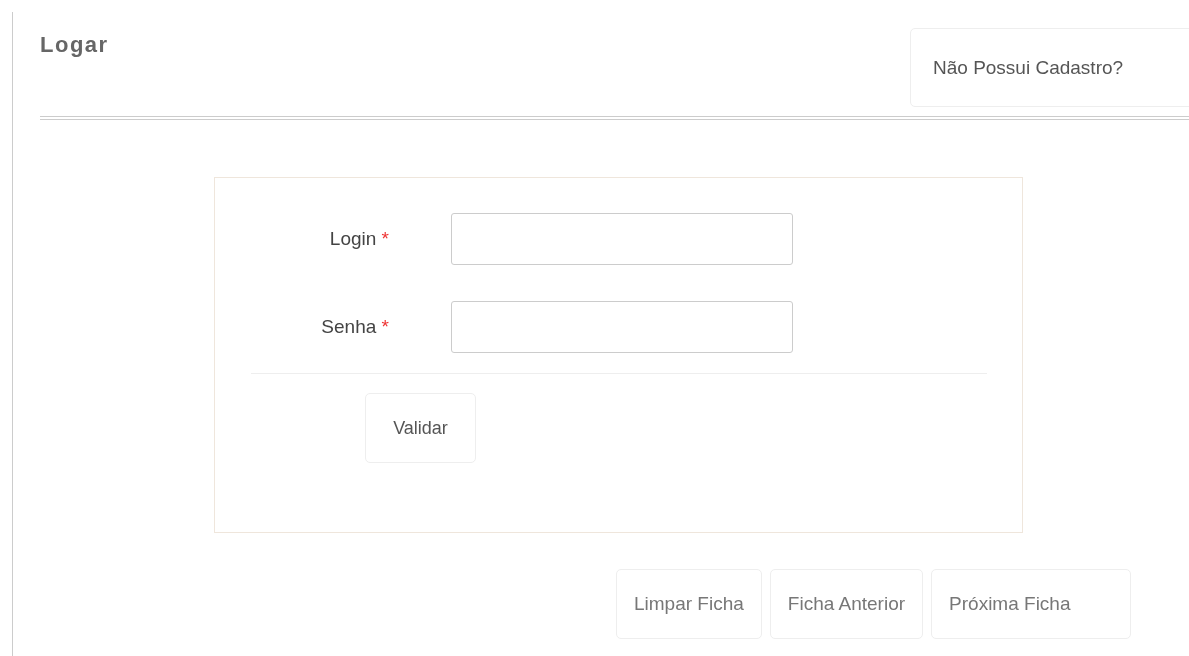 The width and height of the screenshot is (1189, 656). Describe the element at coordinates (1049, 67) in the screenshot. I see `register-button: Não Possui Cadastro?` at that location.